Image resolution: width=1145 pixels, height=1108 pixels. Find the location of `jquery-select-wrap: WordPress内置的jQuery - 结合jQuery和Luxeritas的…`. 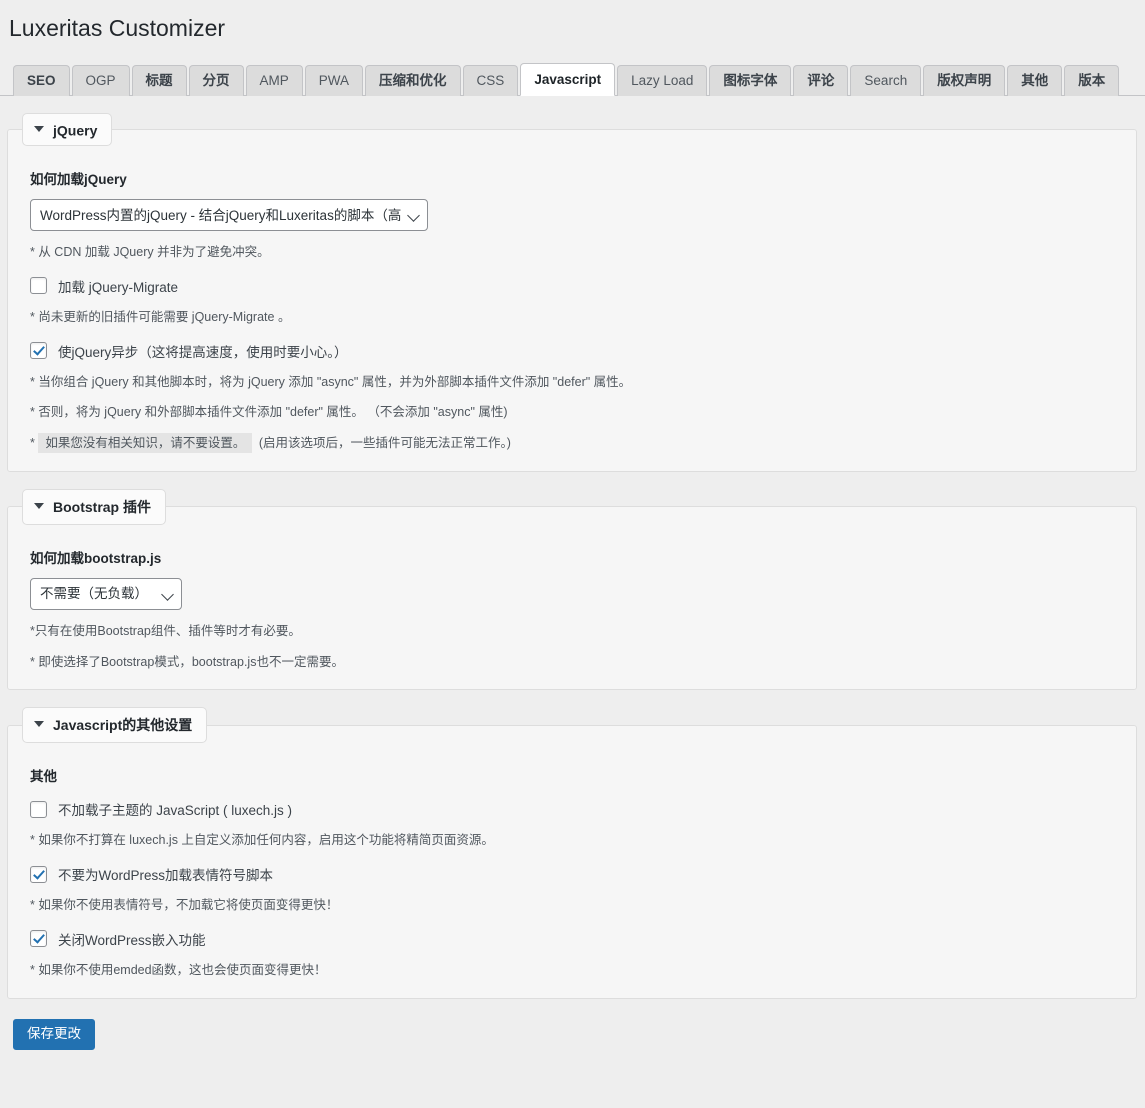

jquery-select-wrap: WordPress内置的jQuery - 结合jQuery和Luxeritas的… is located at coordinates (228, 215).